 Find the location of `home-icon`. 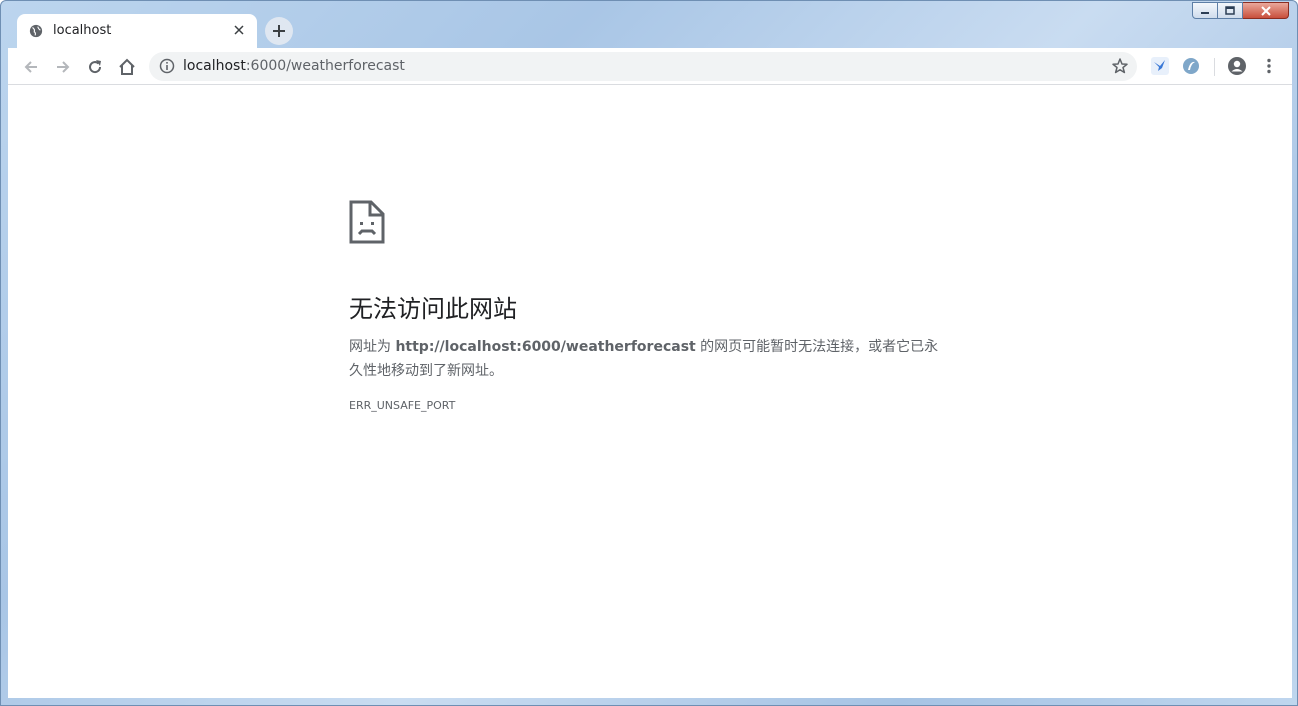

home-icon is located at coordinates (127, 66).